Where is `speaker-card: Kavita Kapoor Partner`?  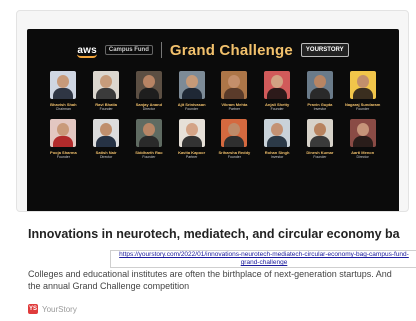
speaker-card: Kavita Kapoor Partner is located at coordinates (191, 139).